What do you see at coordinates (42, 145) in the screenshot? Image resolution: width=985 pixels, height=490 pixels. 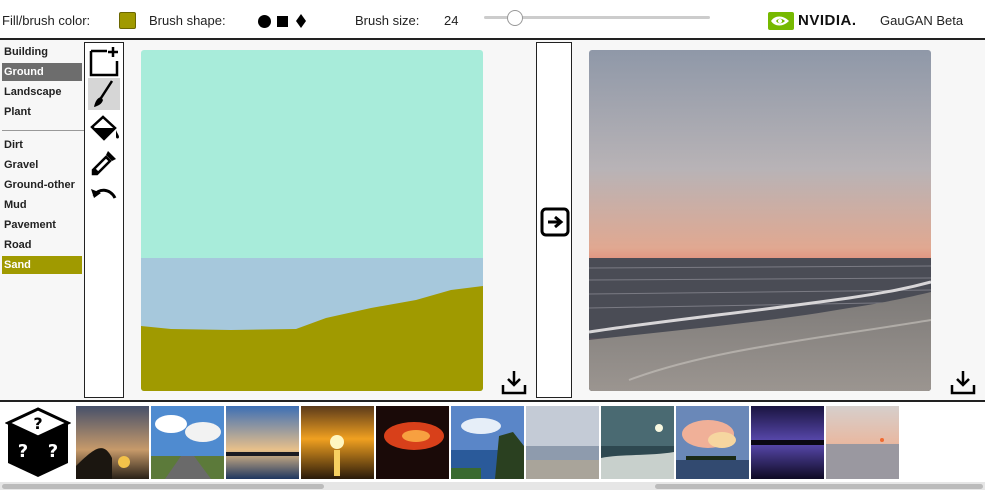 I see `label-item-dirt: Dirt` at bounding box center [42, 145].